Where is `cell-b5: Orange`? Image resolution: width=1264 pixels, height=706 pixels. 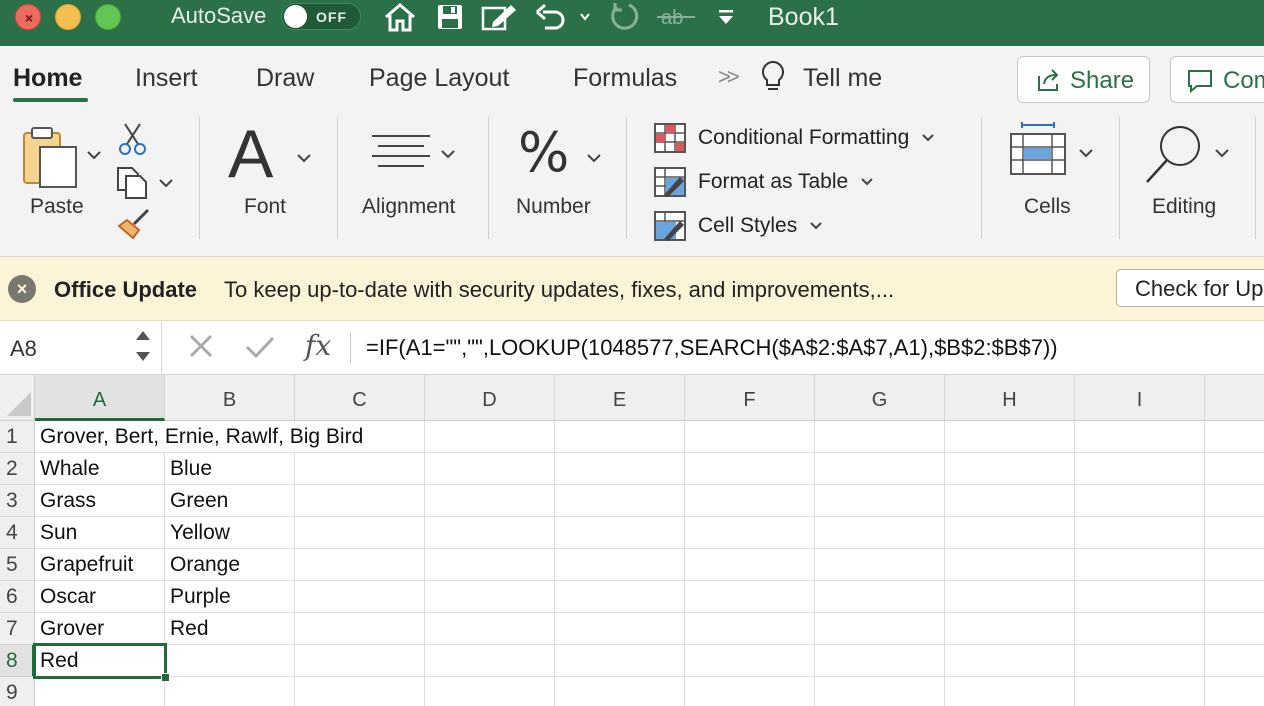 cell-b5: Orange is located at coordinates (230, 565).